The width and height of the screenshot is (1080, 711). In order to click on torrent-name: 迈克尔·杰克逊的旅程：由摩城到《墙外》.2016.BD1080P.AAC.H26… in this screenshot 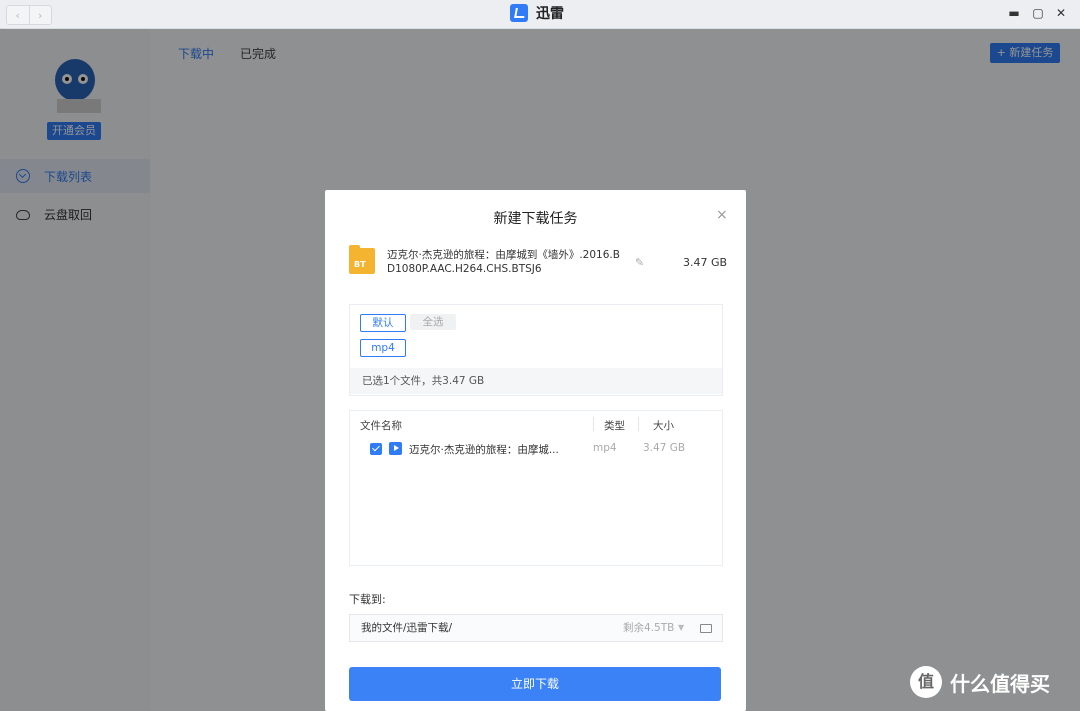, I will do `click(503, 262)`.